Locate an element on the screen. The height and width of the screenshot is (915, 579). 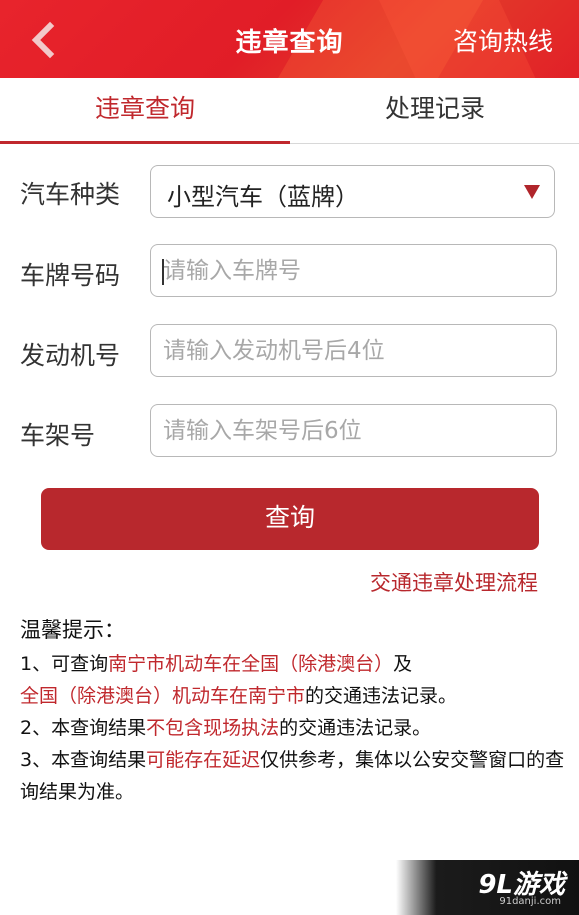
engine-input is located at coordinates (353, 350).